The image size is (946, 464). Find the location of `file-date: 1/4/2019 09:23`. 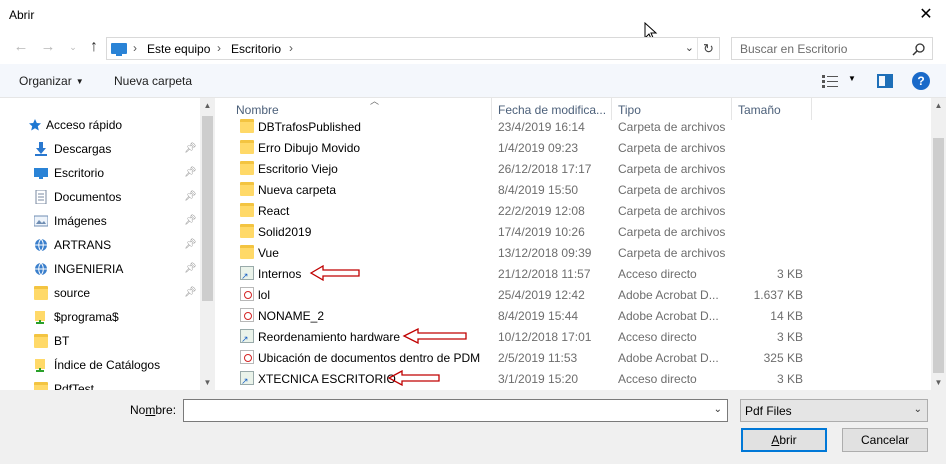

file-date: 1/4/2019 09:23 is located at coordinates (538, 148).